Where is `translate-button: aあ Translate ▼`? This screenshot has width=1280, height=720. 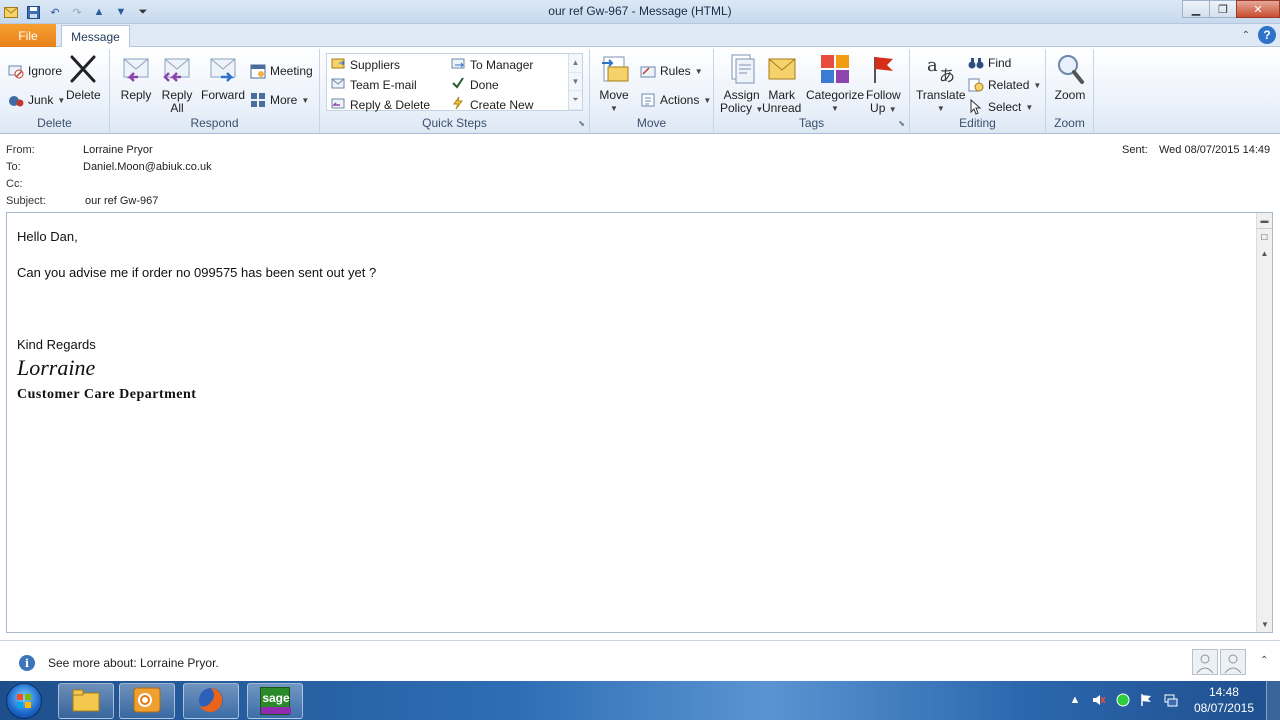 translate-button: aあ Translate ▼ is located at coordinates (941, 84).